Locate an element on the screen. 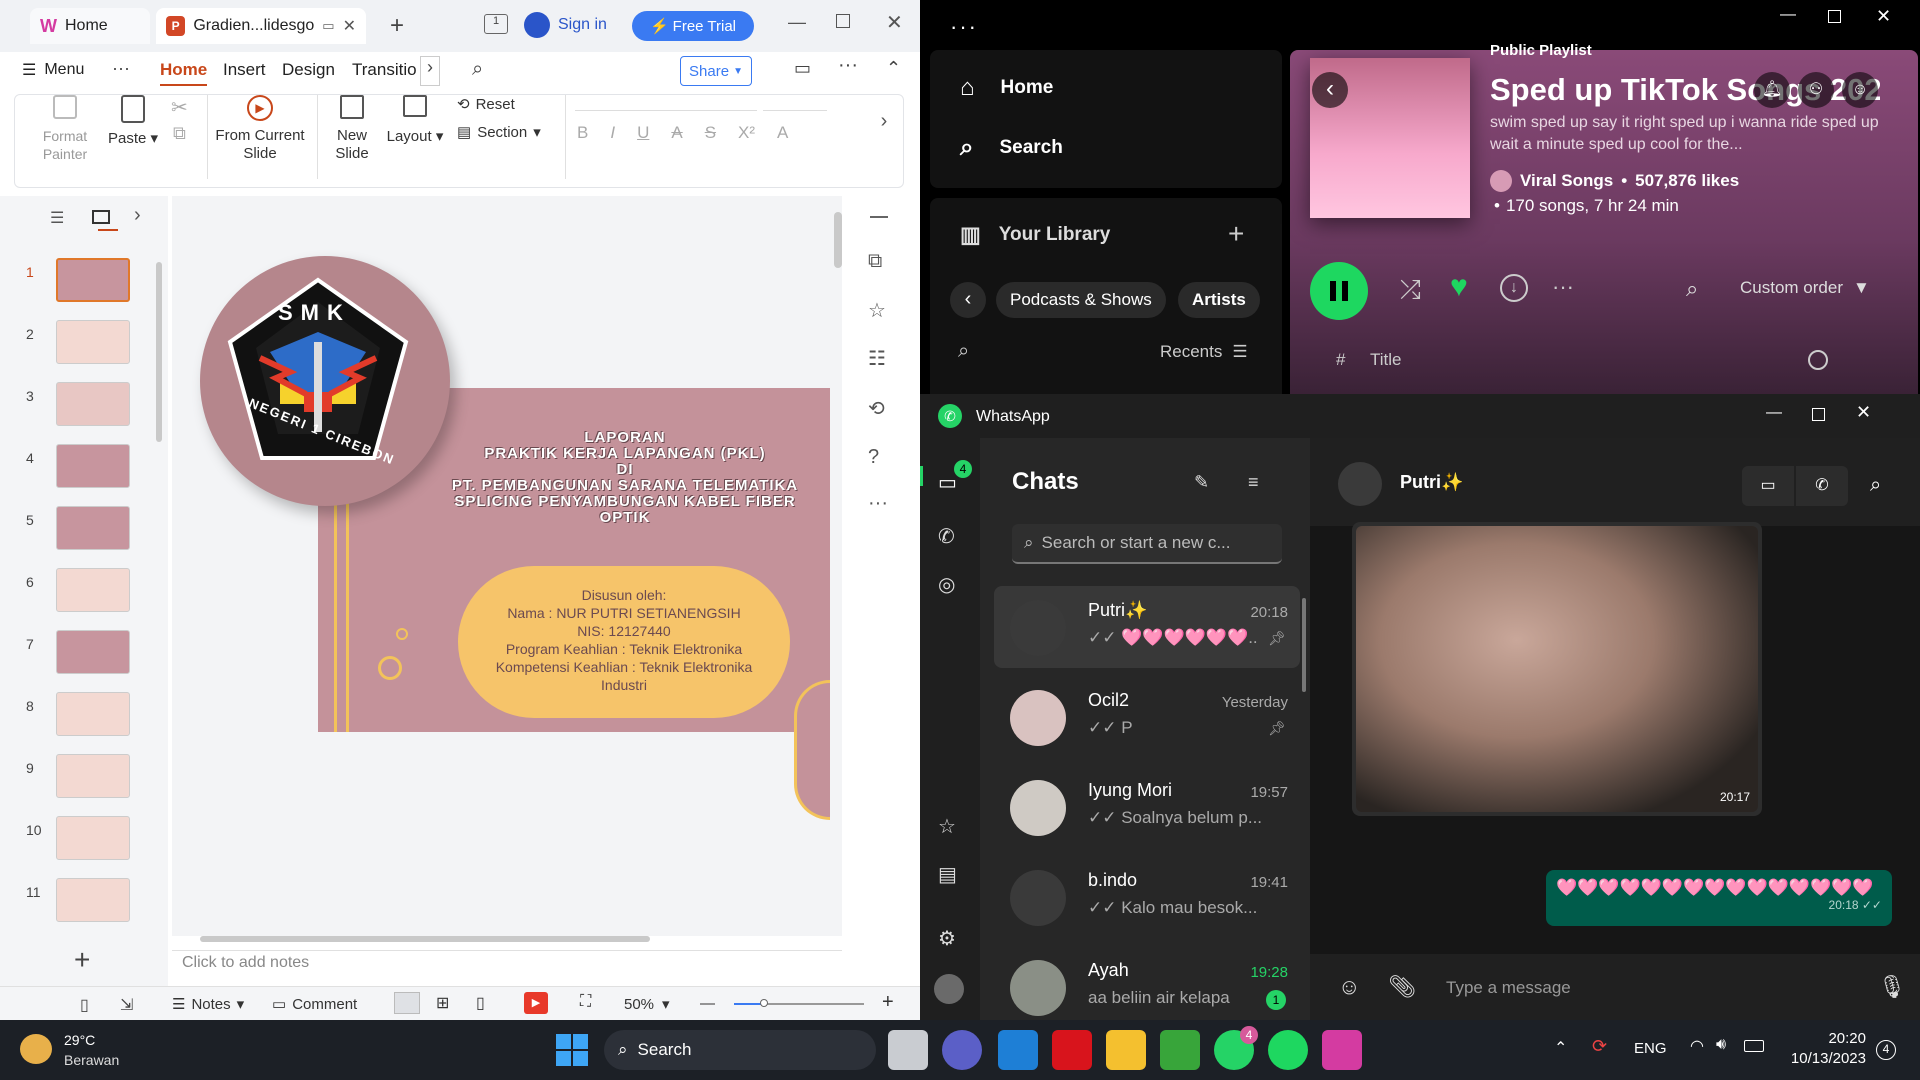  sync-icon: ⟳ is located at coordinates (1599, 1046).